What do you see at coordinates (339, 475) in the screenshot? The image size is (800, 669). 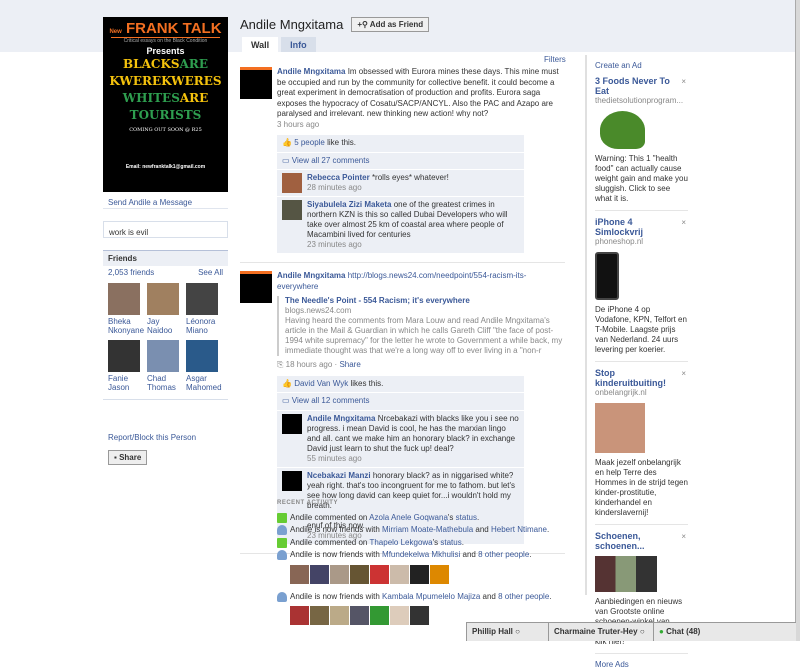 I see `comment-author: Ncebakazi Manzi` at bounding box center [339, 475].